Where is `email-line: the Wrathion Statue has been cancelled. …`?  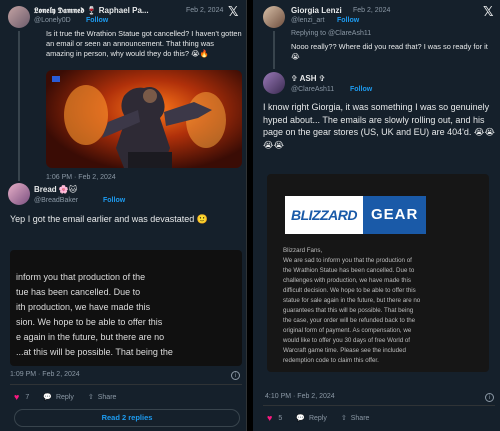
email-line: the Wrathion Statue has been cancelled. … is located at coordinates (349, 270).